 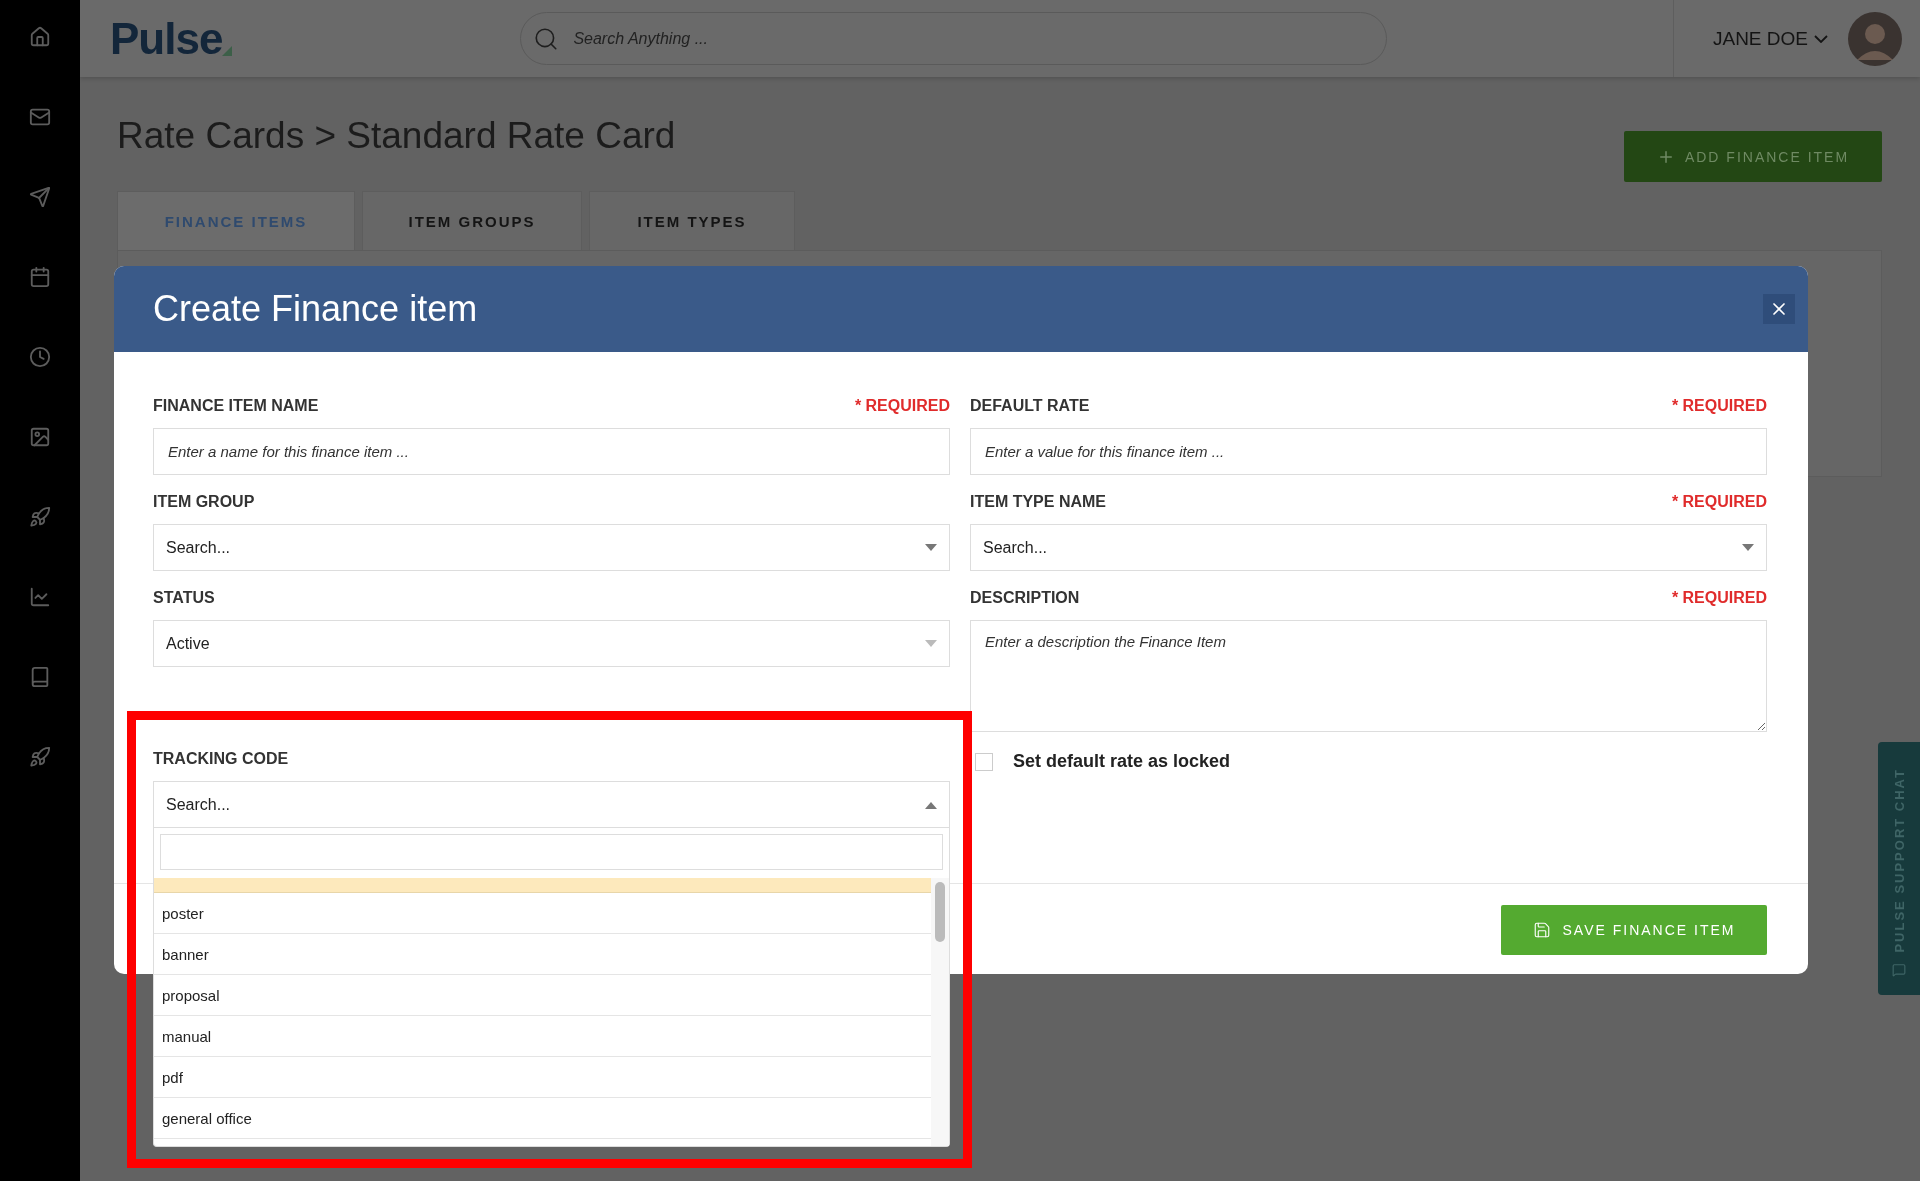 What do you see at coordinates (40, 437) in the screenshot?
I see `image-icon` at bounding box center [40, 437].